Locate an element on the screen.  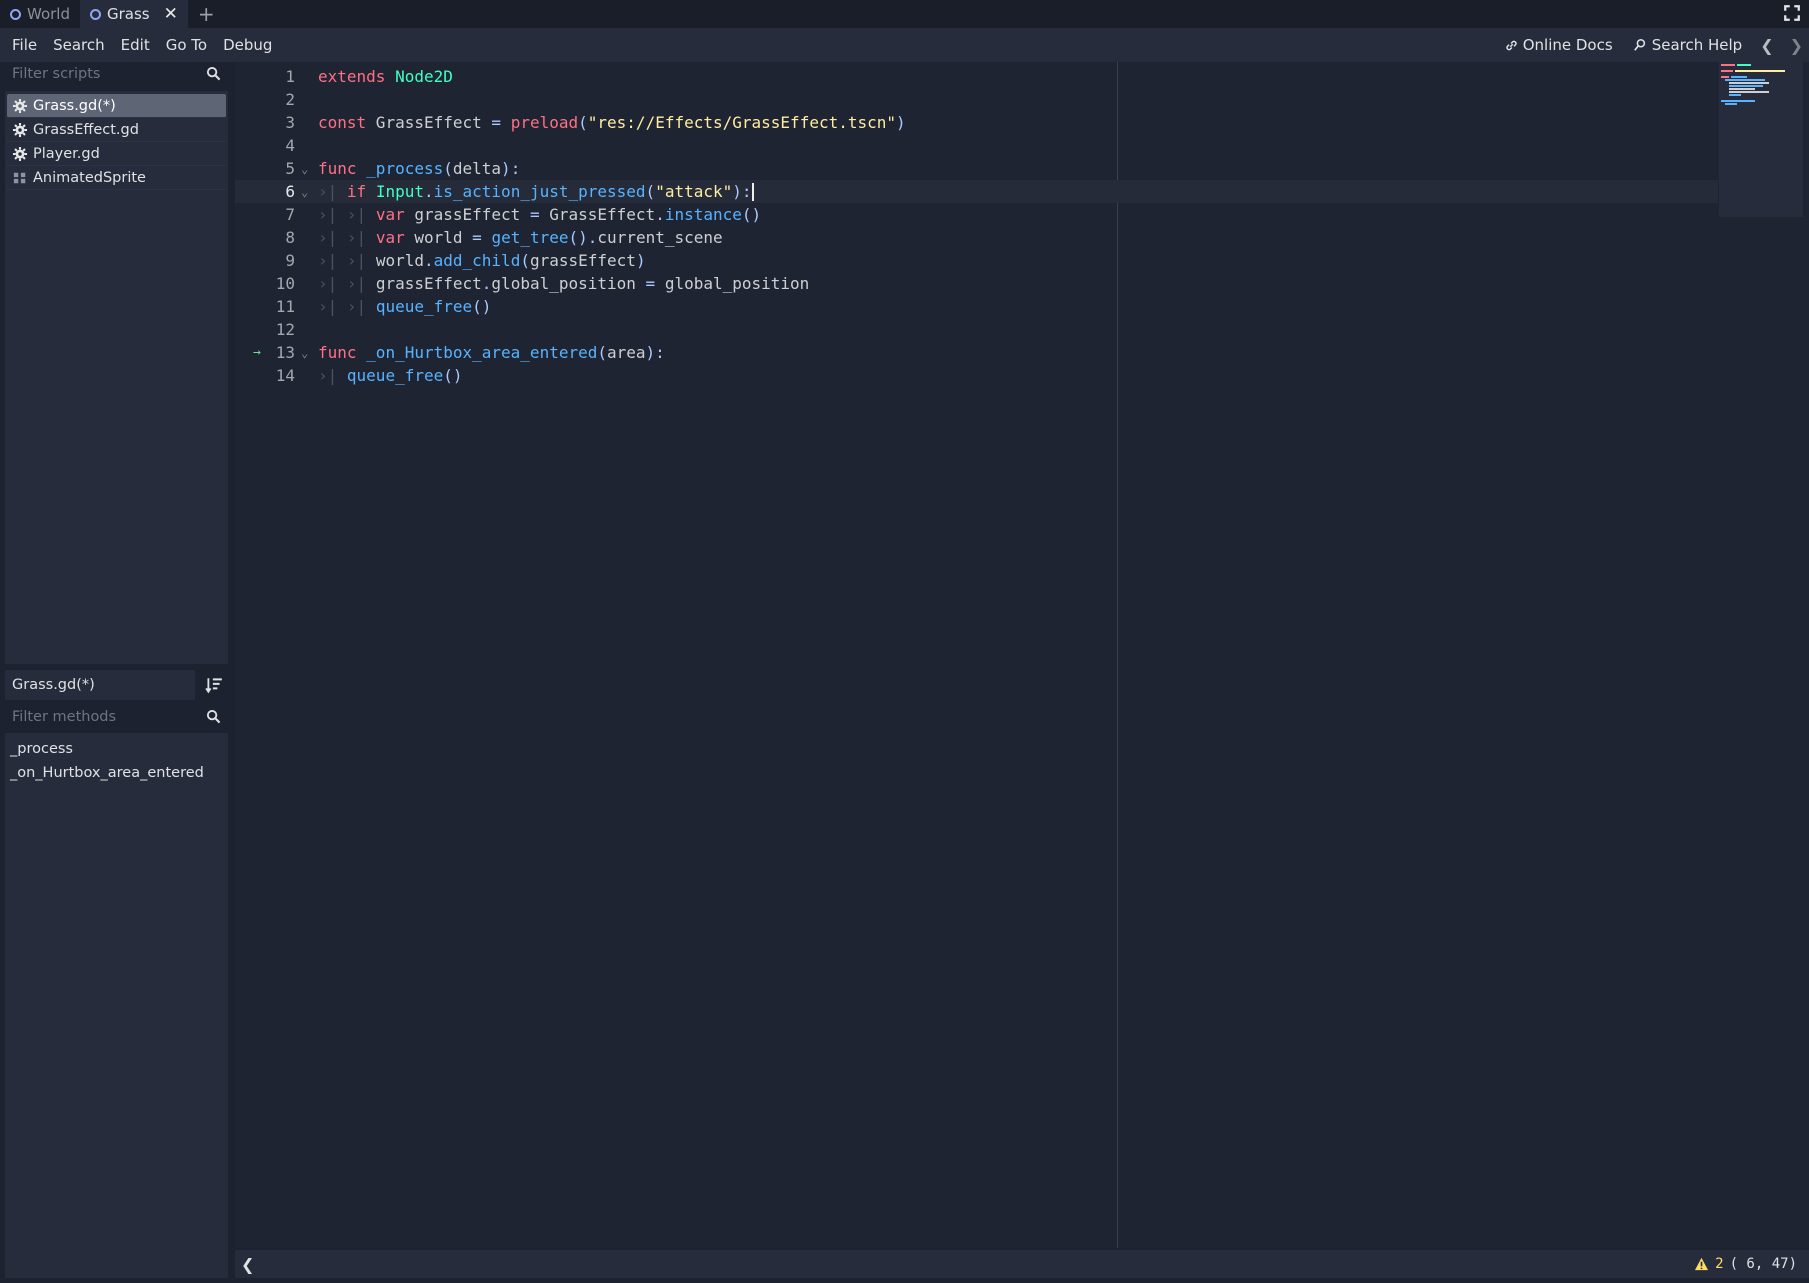
tab-label: World is located at coordinates (48, 14).